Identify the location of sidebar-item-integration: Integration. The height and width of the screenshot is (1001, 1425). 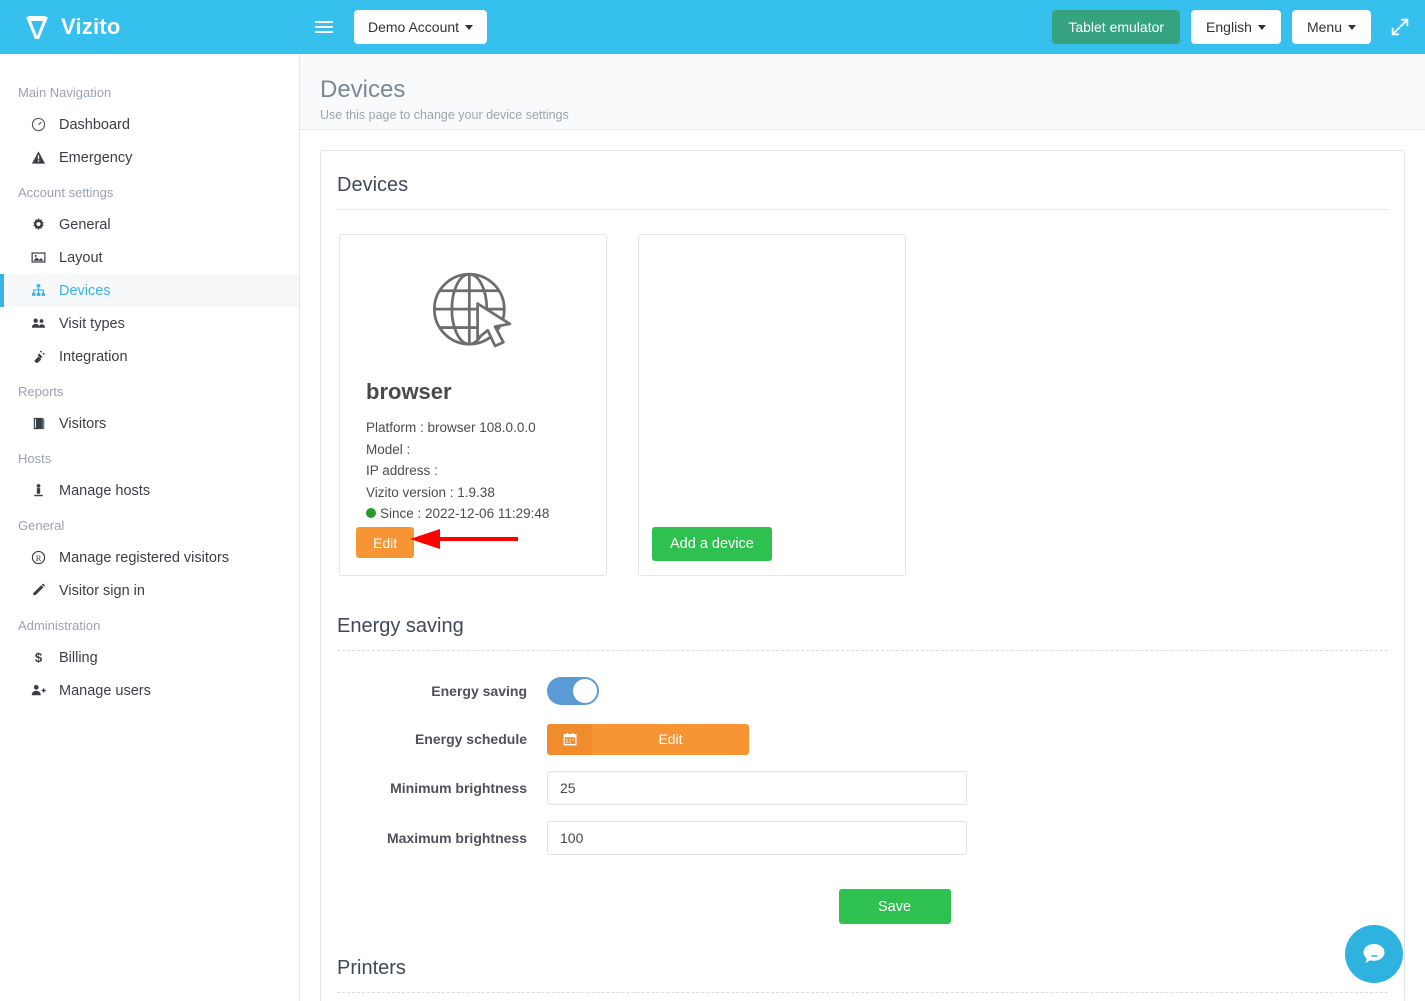
(149, 356).